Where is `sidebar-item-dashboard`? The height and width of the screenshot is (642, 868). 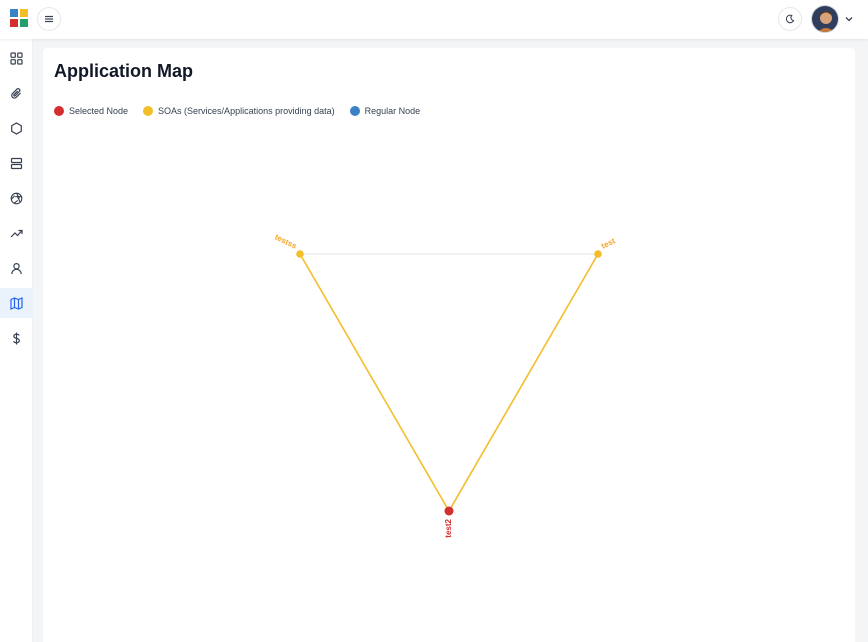 sidebar-item-dashboard is located at coordinates (16, 58).